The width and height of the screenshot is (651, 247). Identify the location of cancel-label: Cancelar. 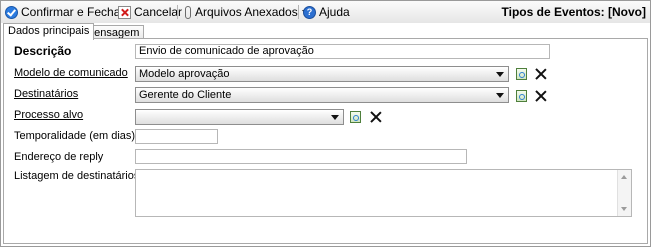
(158, 12).